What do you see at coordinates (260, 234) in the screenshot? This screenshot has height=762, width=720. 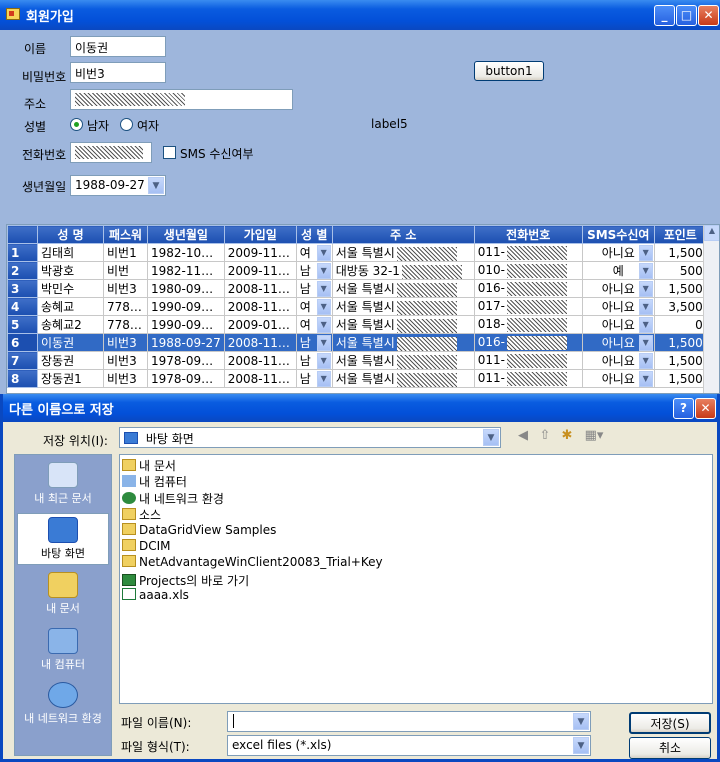 I see `column-header: 가입일` at bounding box center [260, 234].